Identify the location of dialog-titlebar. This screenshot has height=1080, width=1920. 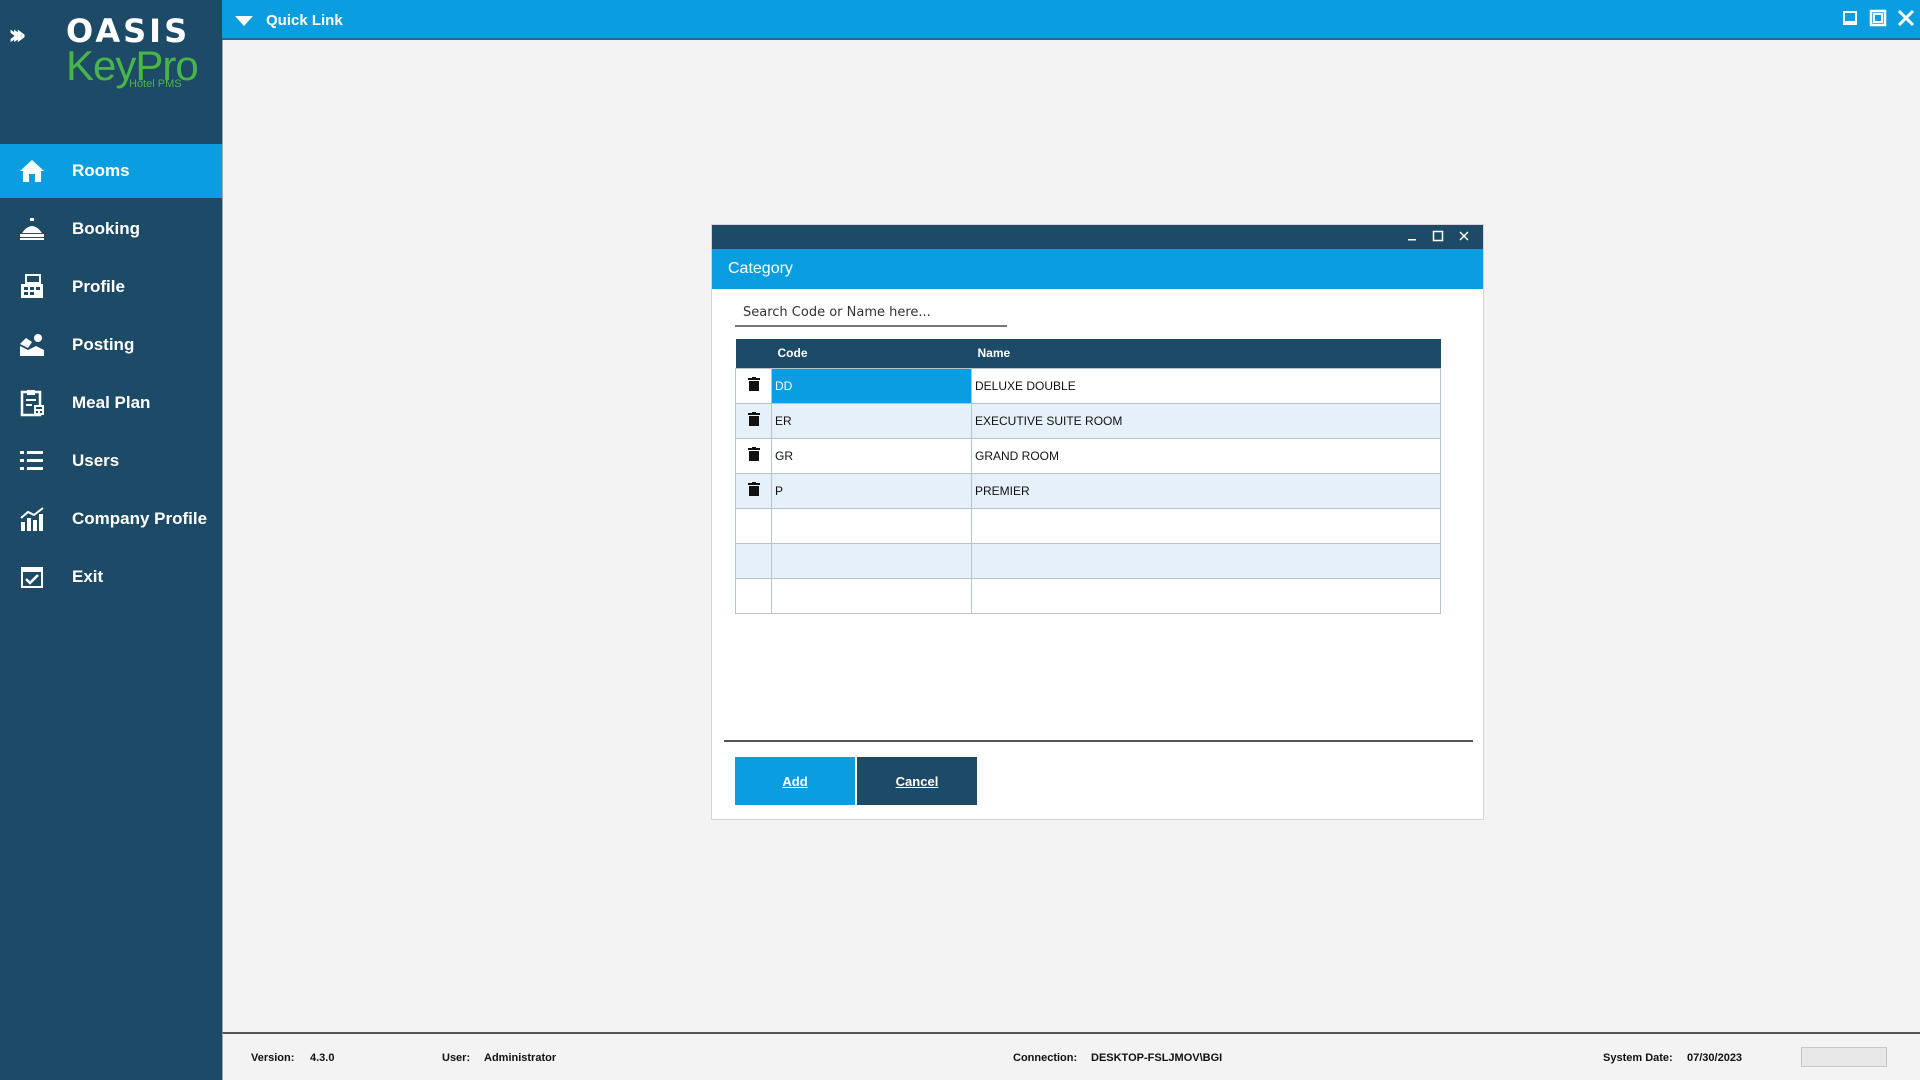
(1097, 237).